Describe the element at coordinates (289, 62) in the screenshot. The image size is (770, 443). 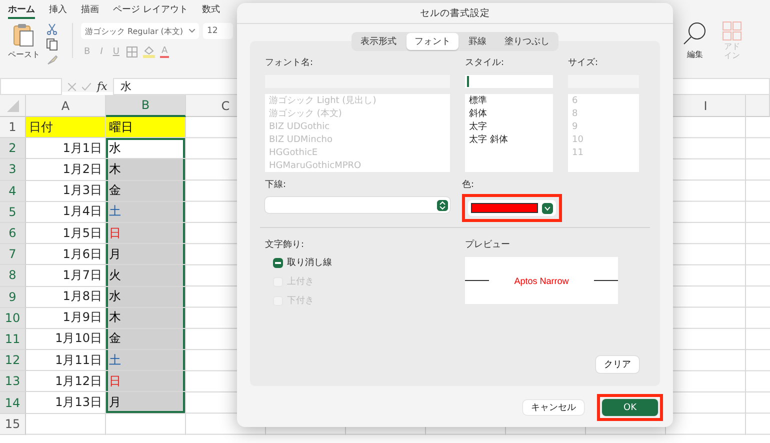
I see `field-label: フォント名:` at that location.